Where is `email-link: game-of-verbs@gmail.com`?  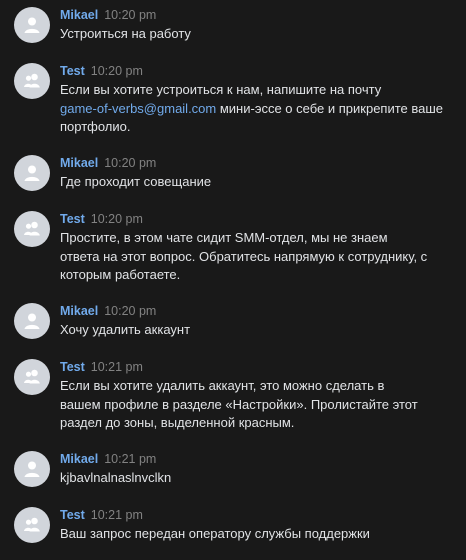
email-link: game-of-verbs@gmail.com is located at coordinates (138, 108).